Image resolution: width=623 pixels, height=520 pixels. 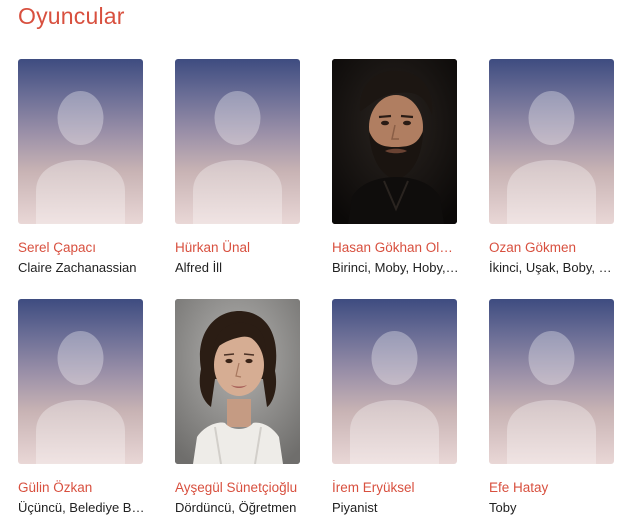 I want to click on cast-card: Hürkan Ünal Alfred İll, so click(x=237, y=179).